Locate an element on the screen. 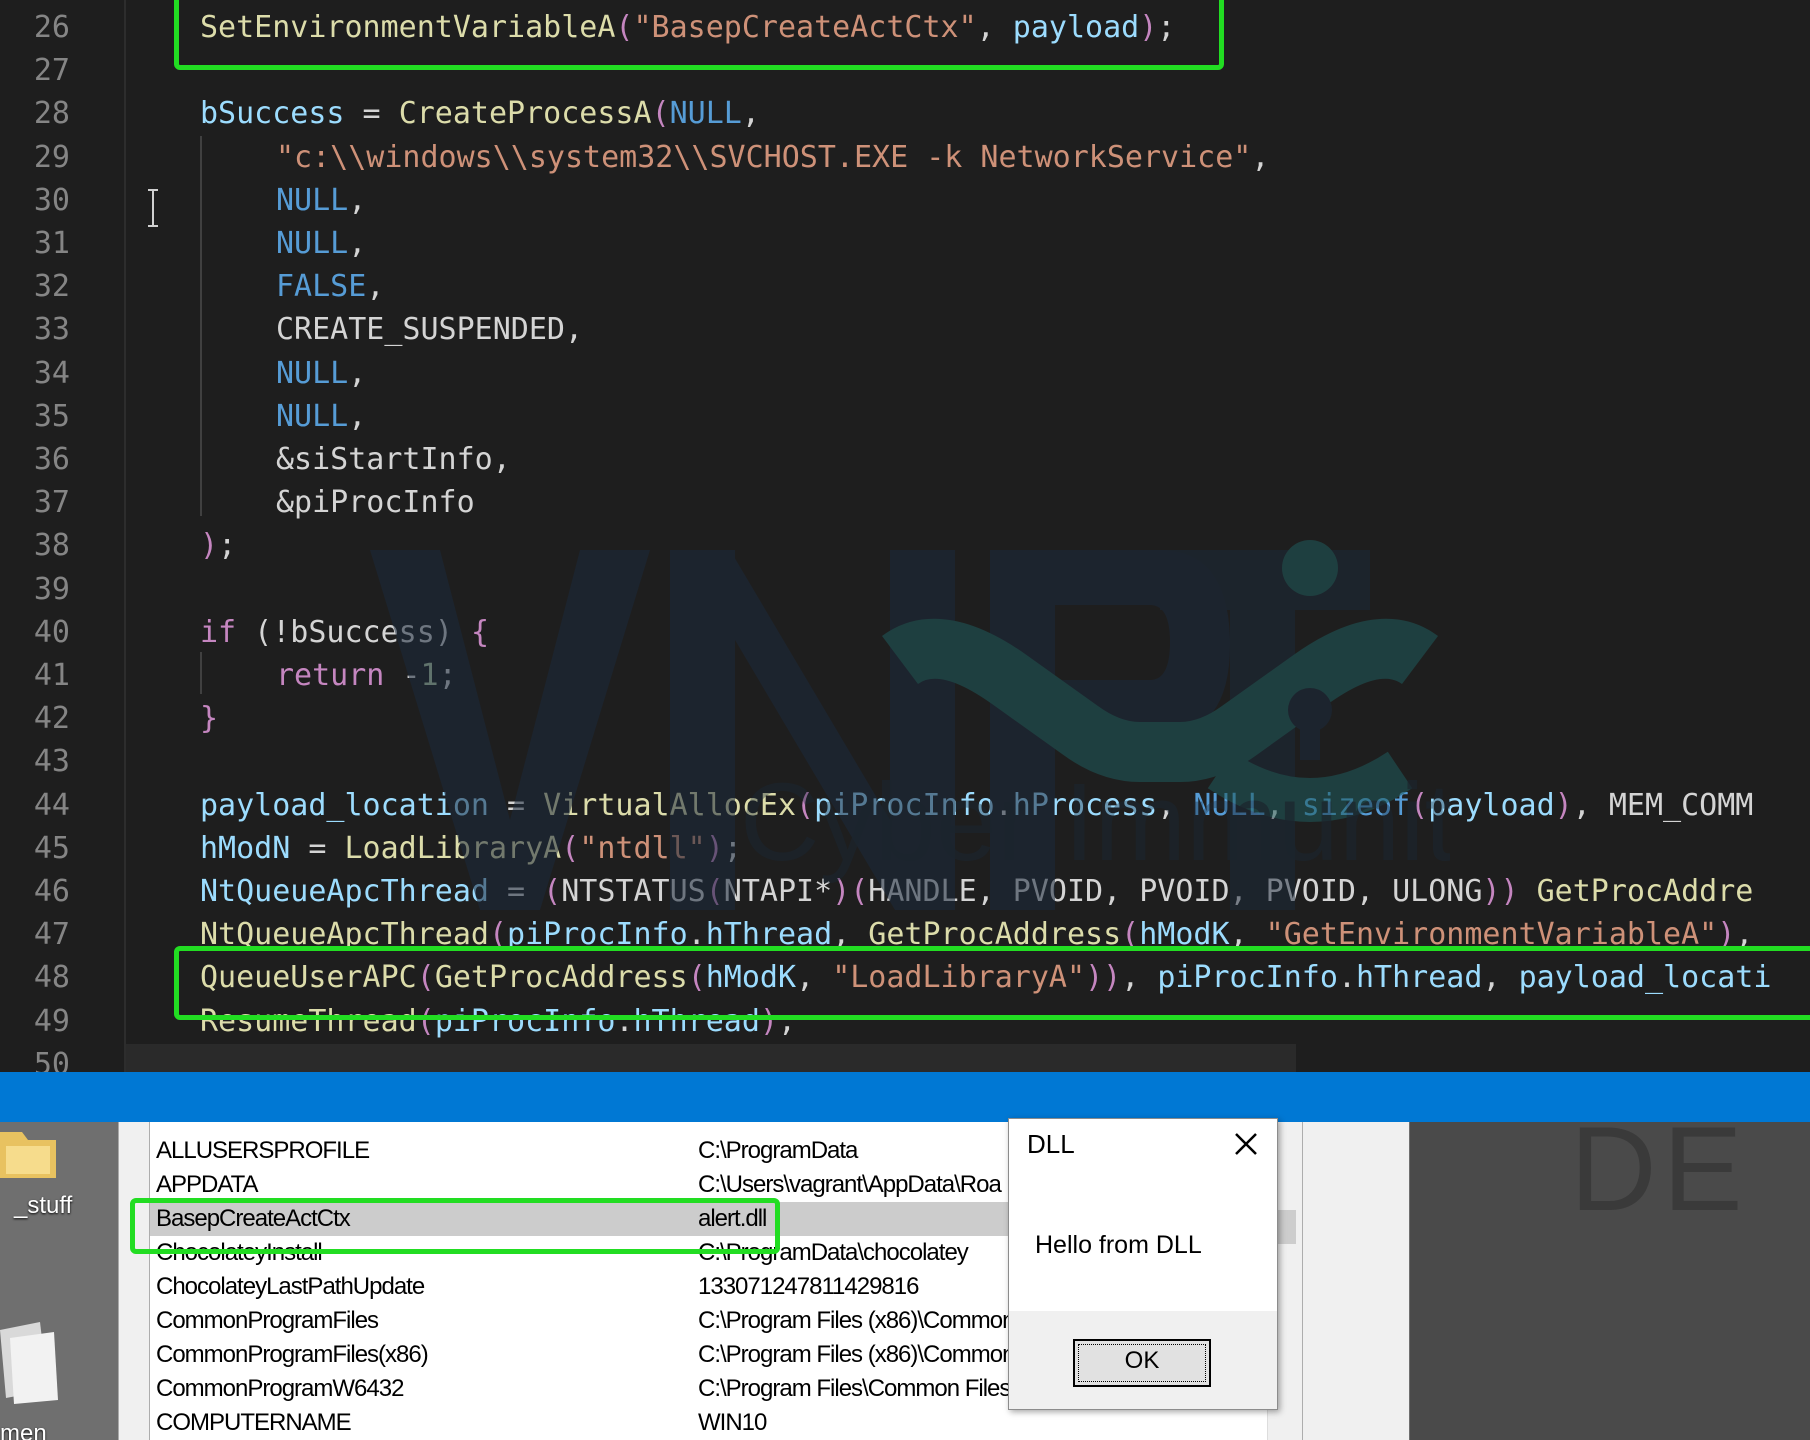 The image size is (1810, 1440). code-line: ); is located at coordinates (218, 545).